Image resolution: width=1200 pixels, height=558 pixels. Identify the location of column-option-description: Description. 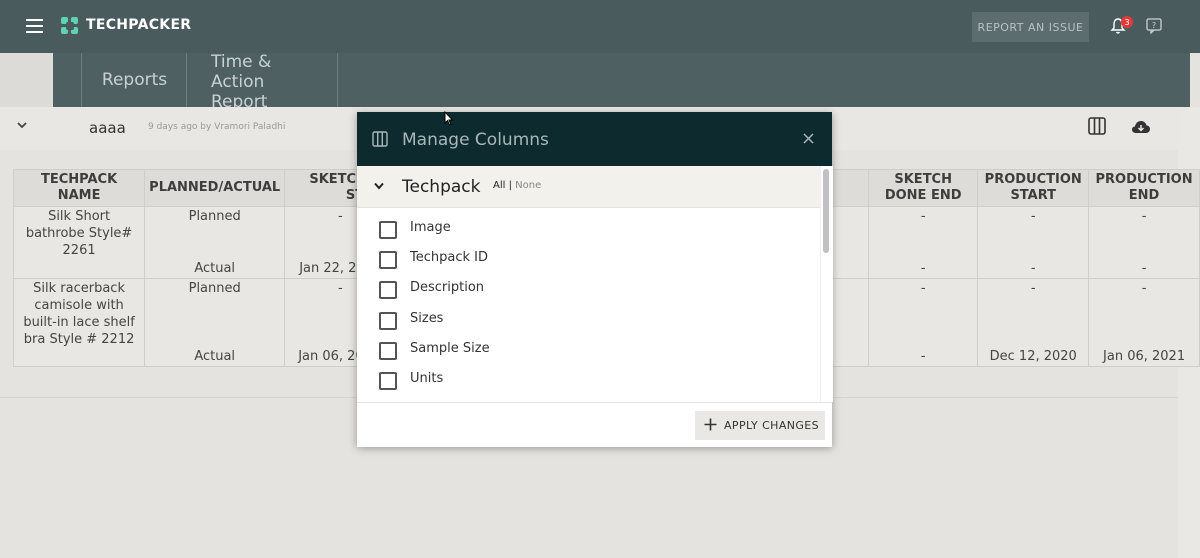
(589, 289).